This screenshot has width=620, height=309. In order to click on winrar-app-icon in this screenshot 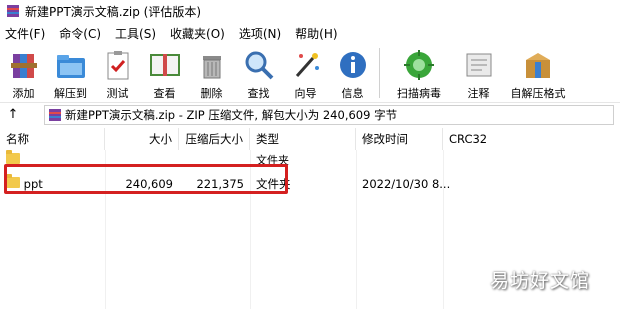, I will do `click(13, 11)`.